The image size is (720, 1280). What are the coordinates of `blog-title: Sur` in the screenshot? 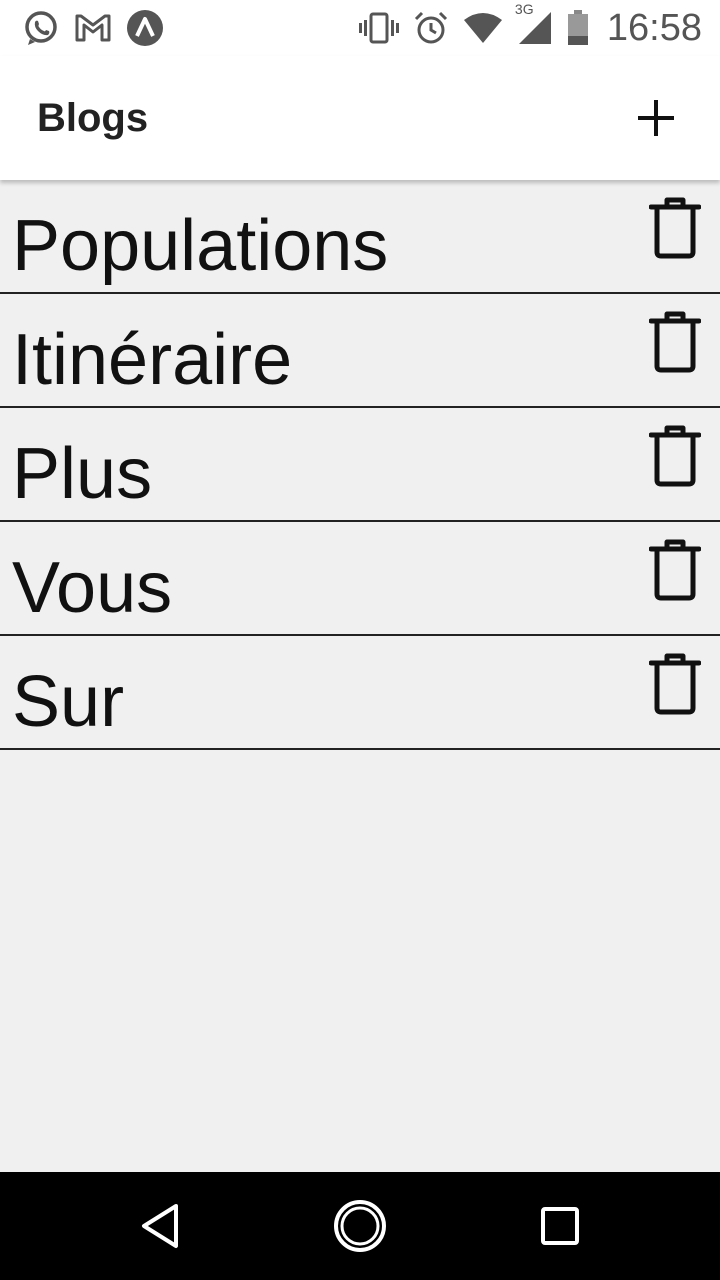 It's located at (68, 702).